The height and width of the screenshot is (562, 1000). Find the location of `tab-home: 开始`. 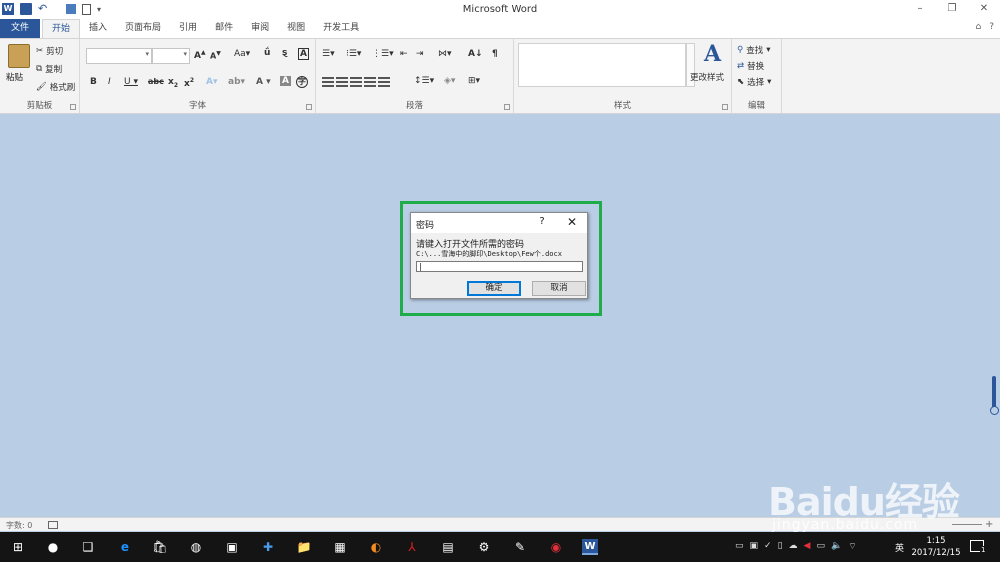

tab-home: 开始 is located at coordinates (61, 28).